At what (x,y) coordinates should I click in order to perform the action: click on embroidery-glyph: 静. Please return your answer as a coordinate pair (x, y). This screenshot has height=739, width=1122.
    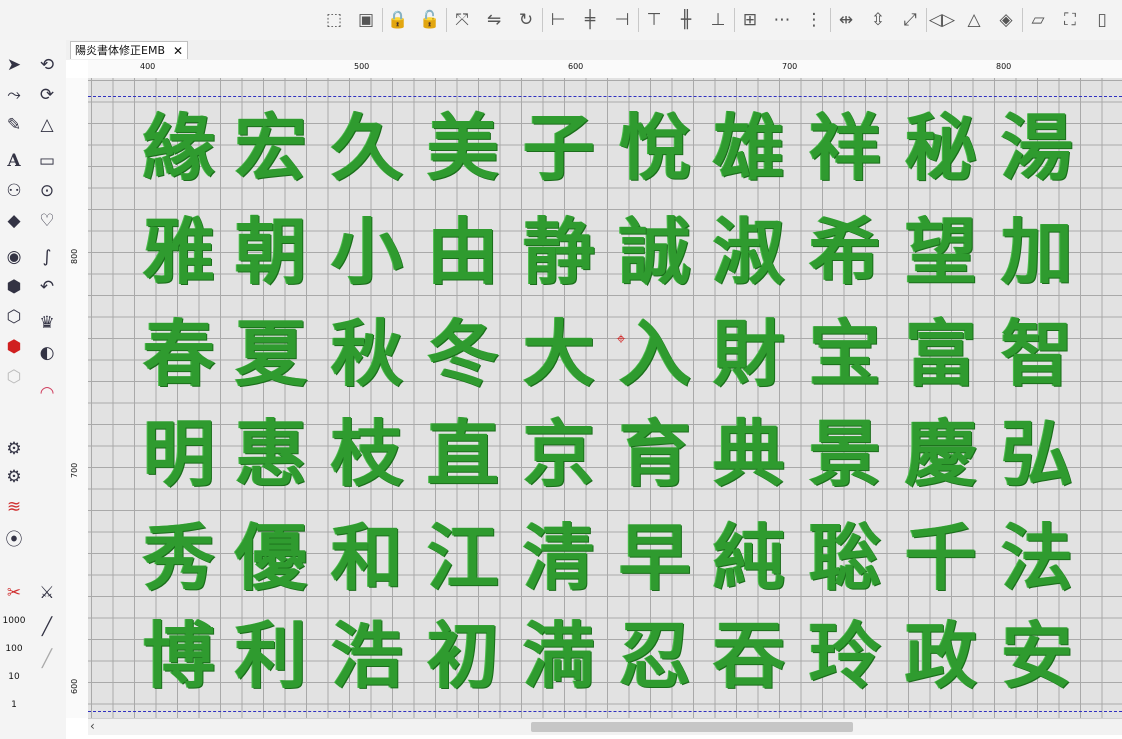
    Looking at the image, I should click on (559, 252).